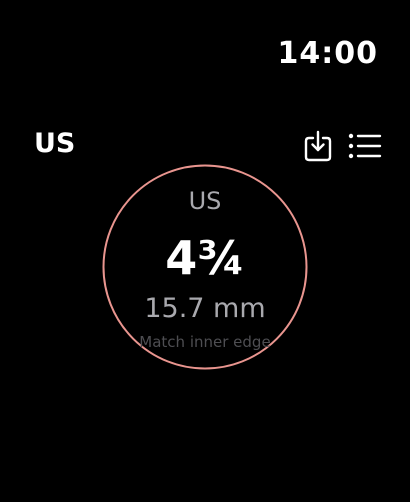 This screenshot has height=502, width=410. What do you see at coordinates (205, 258) in the screenshot?
I see `ring-size-value: 4¾` at bounding box center [205, 258].